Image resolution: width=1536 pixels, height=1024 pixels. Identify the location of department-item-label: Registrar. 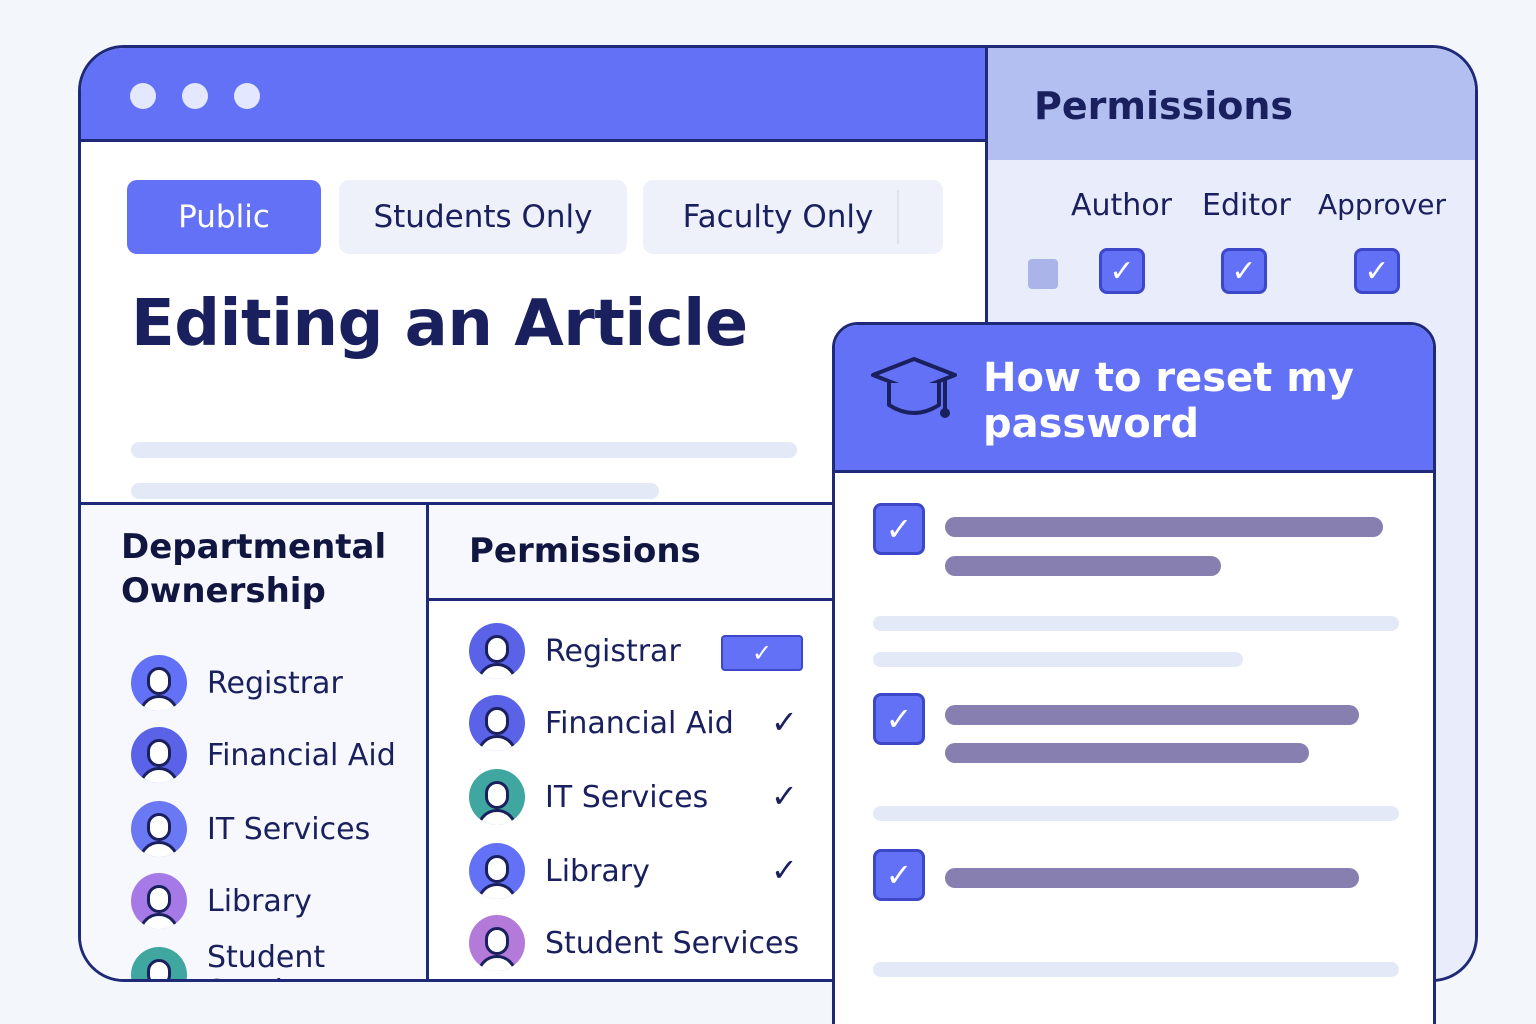
(275, 683).